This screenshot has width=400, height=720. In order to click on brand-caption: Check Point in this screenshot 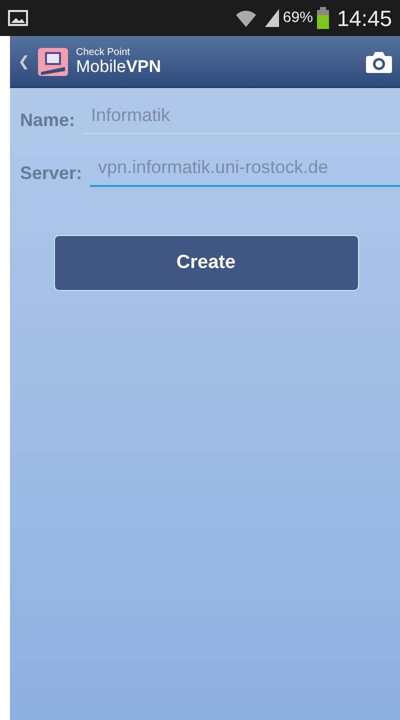, I will do `click(103, 53)`.